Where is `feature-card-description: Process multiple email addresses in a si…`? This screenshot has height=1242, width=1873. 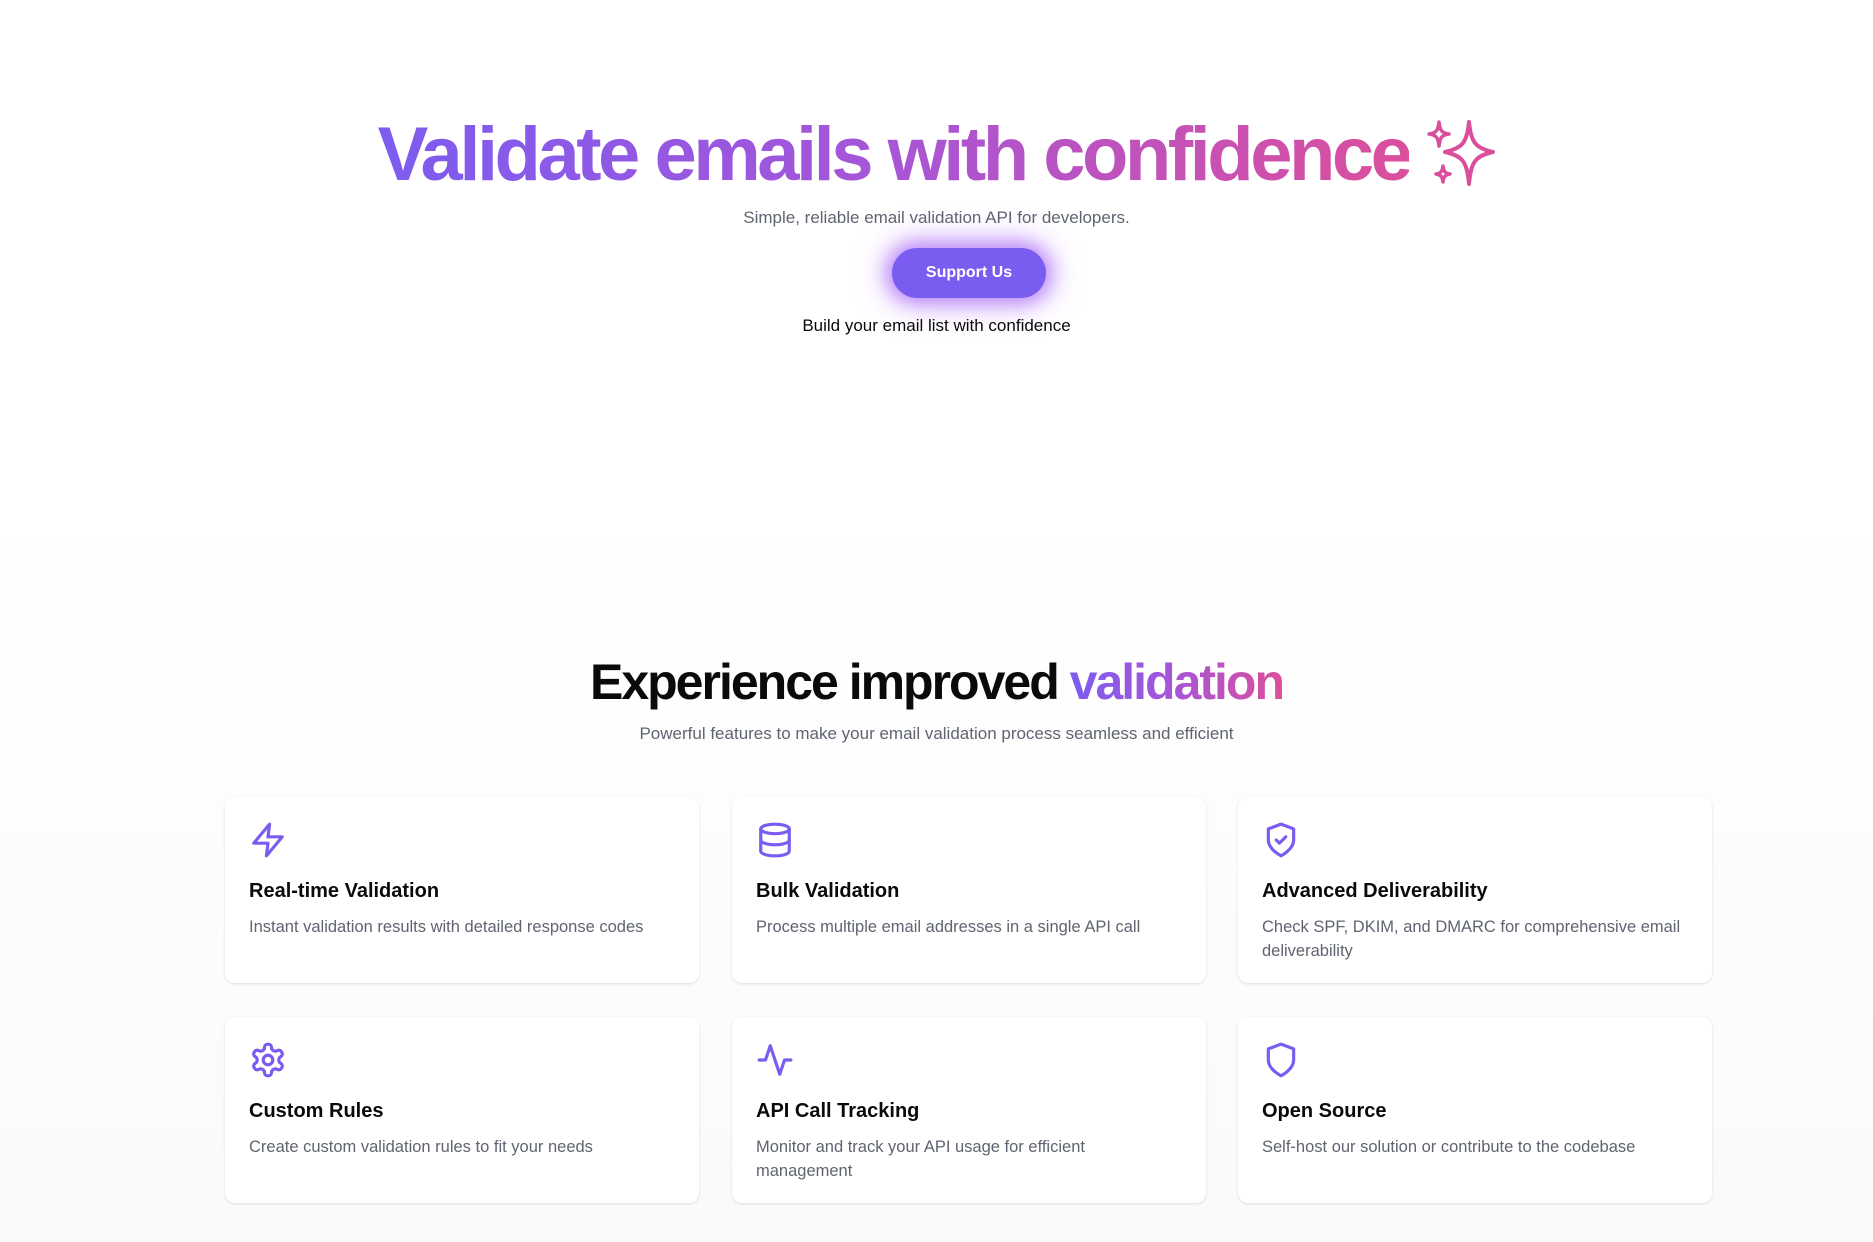 feature-card-description: Process multiple email addresses in a si… is located at coordinates (948, 927).